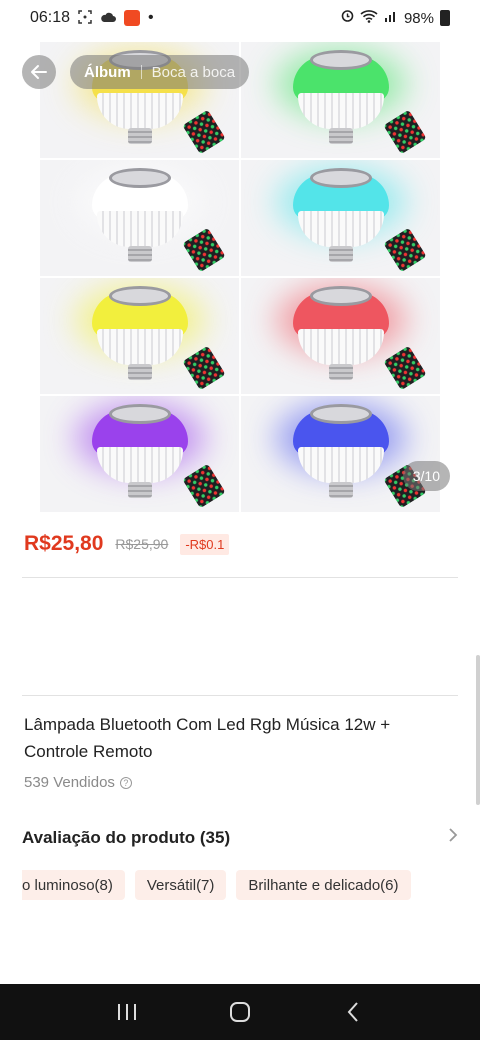 The width and height of the screenshot is (480, 1040). Describe the element at coordinates (391, 18) in the screenshot. I see `signal-icon` at that location.